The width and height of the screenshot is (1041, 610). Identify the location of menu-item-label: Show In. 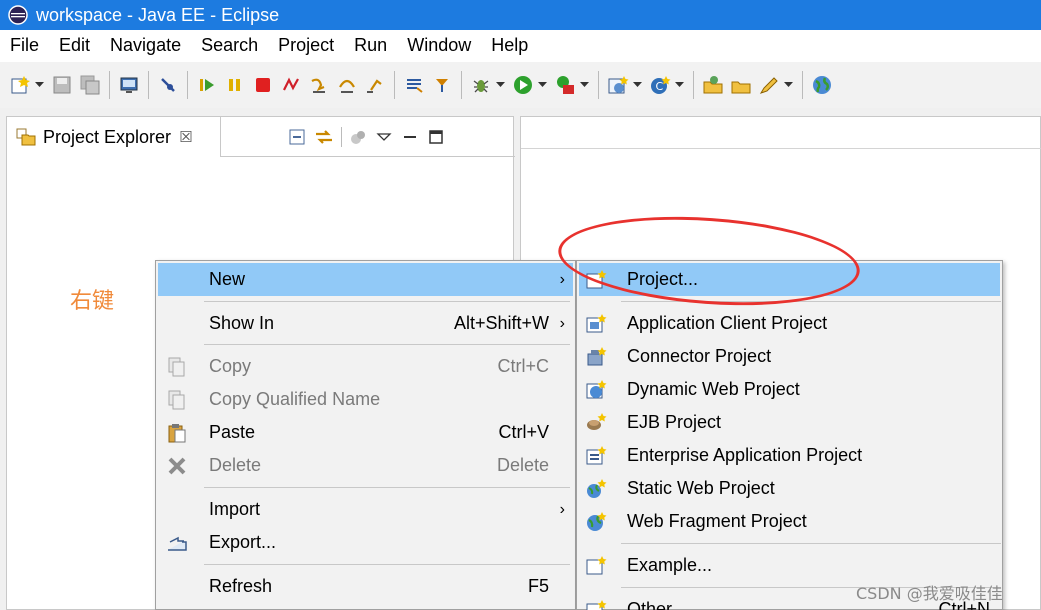
(242, 323).